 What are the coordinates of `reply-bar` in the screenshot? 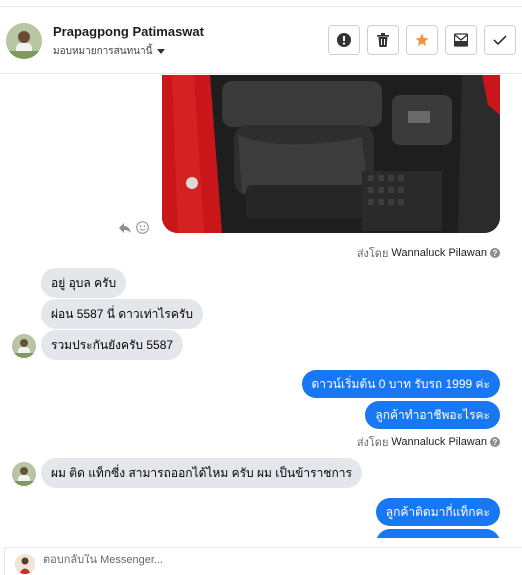 It's located at (263, 561).